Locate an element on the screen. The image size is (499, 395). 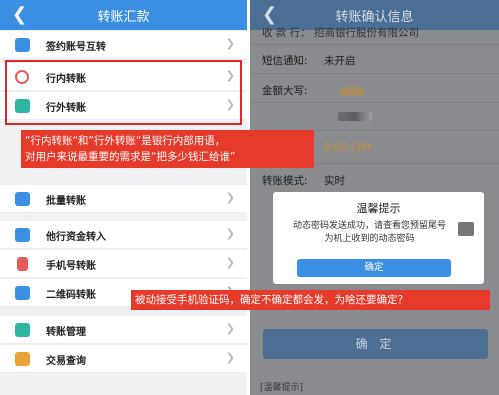
redacted-amount-words is located at coordinates (352, 91).